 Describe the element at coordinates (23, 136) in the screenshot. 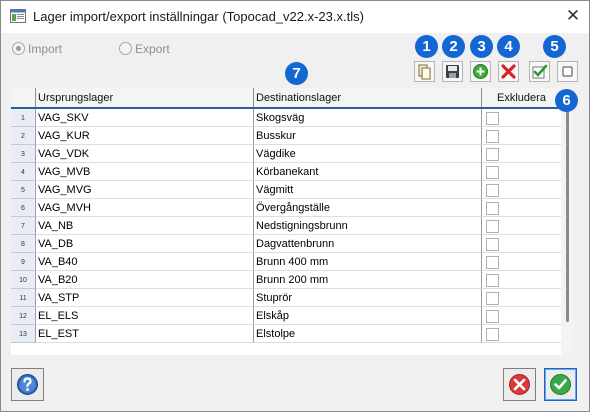

I see `row-number: 2` at that location.